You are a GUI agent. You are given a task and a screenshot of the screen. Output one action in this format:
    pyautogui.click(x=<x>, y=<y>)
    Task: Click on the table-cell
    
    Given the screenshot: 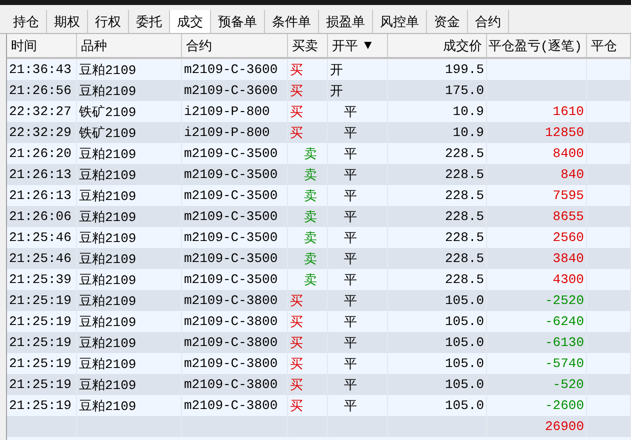 What is the action you would take?
    pyautogui.click(x=42, y=426)
    